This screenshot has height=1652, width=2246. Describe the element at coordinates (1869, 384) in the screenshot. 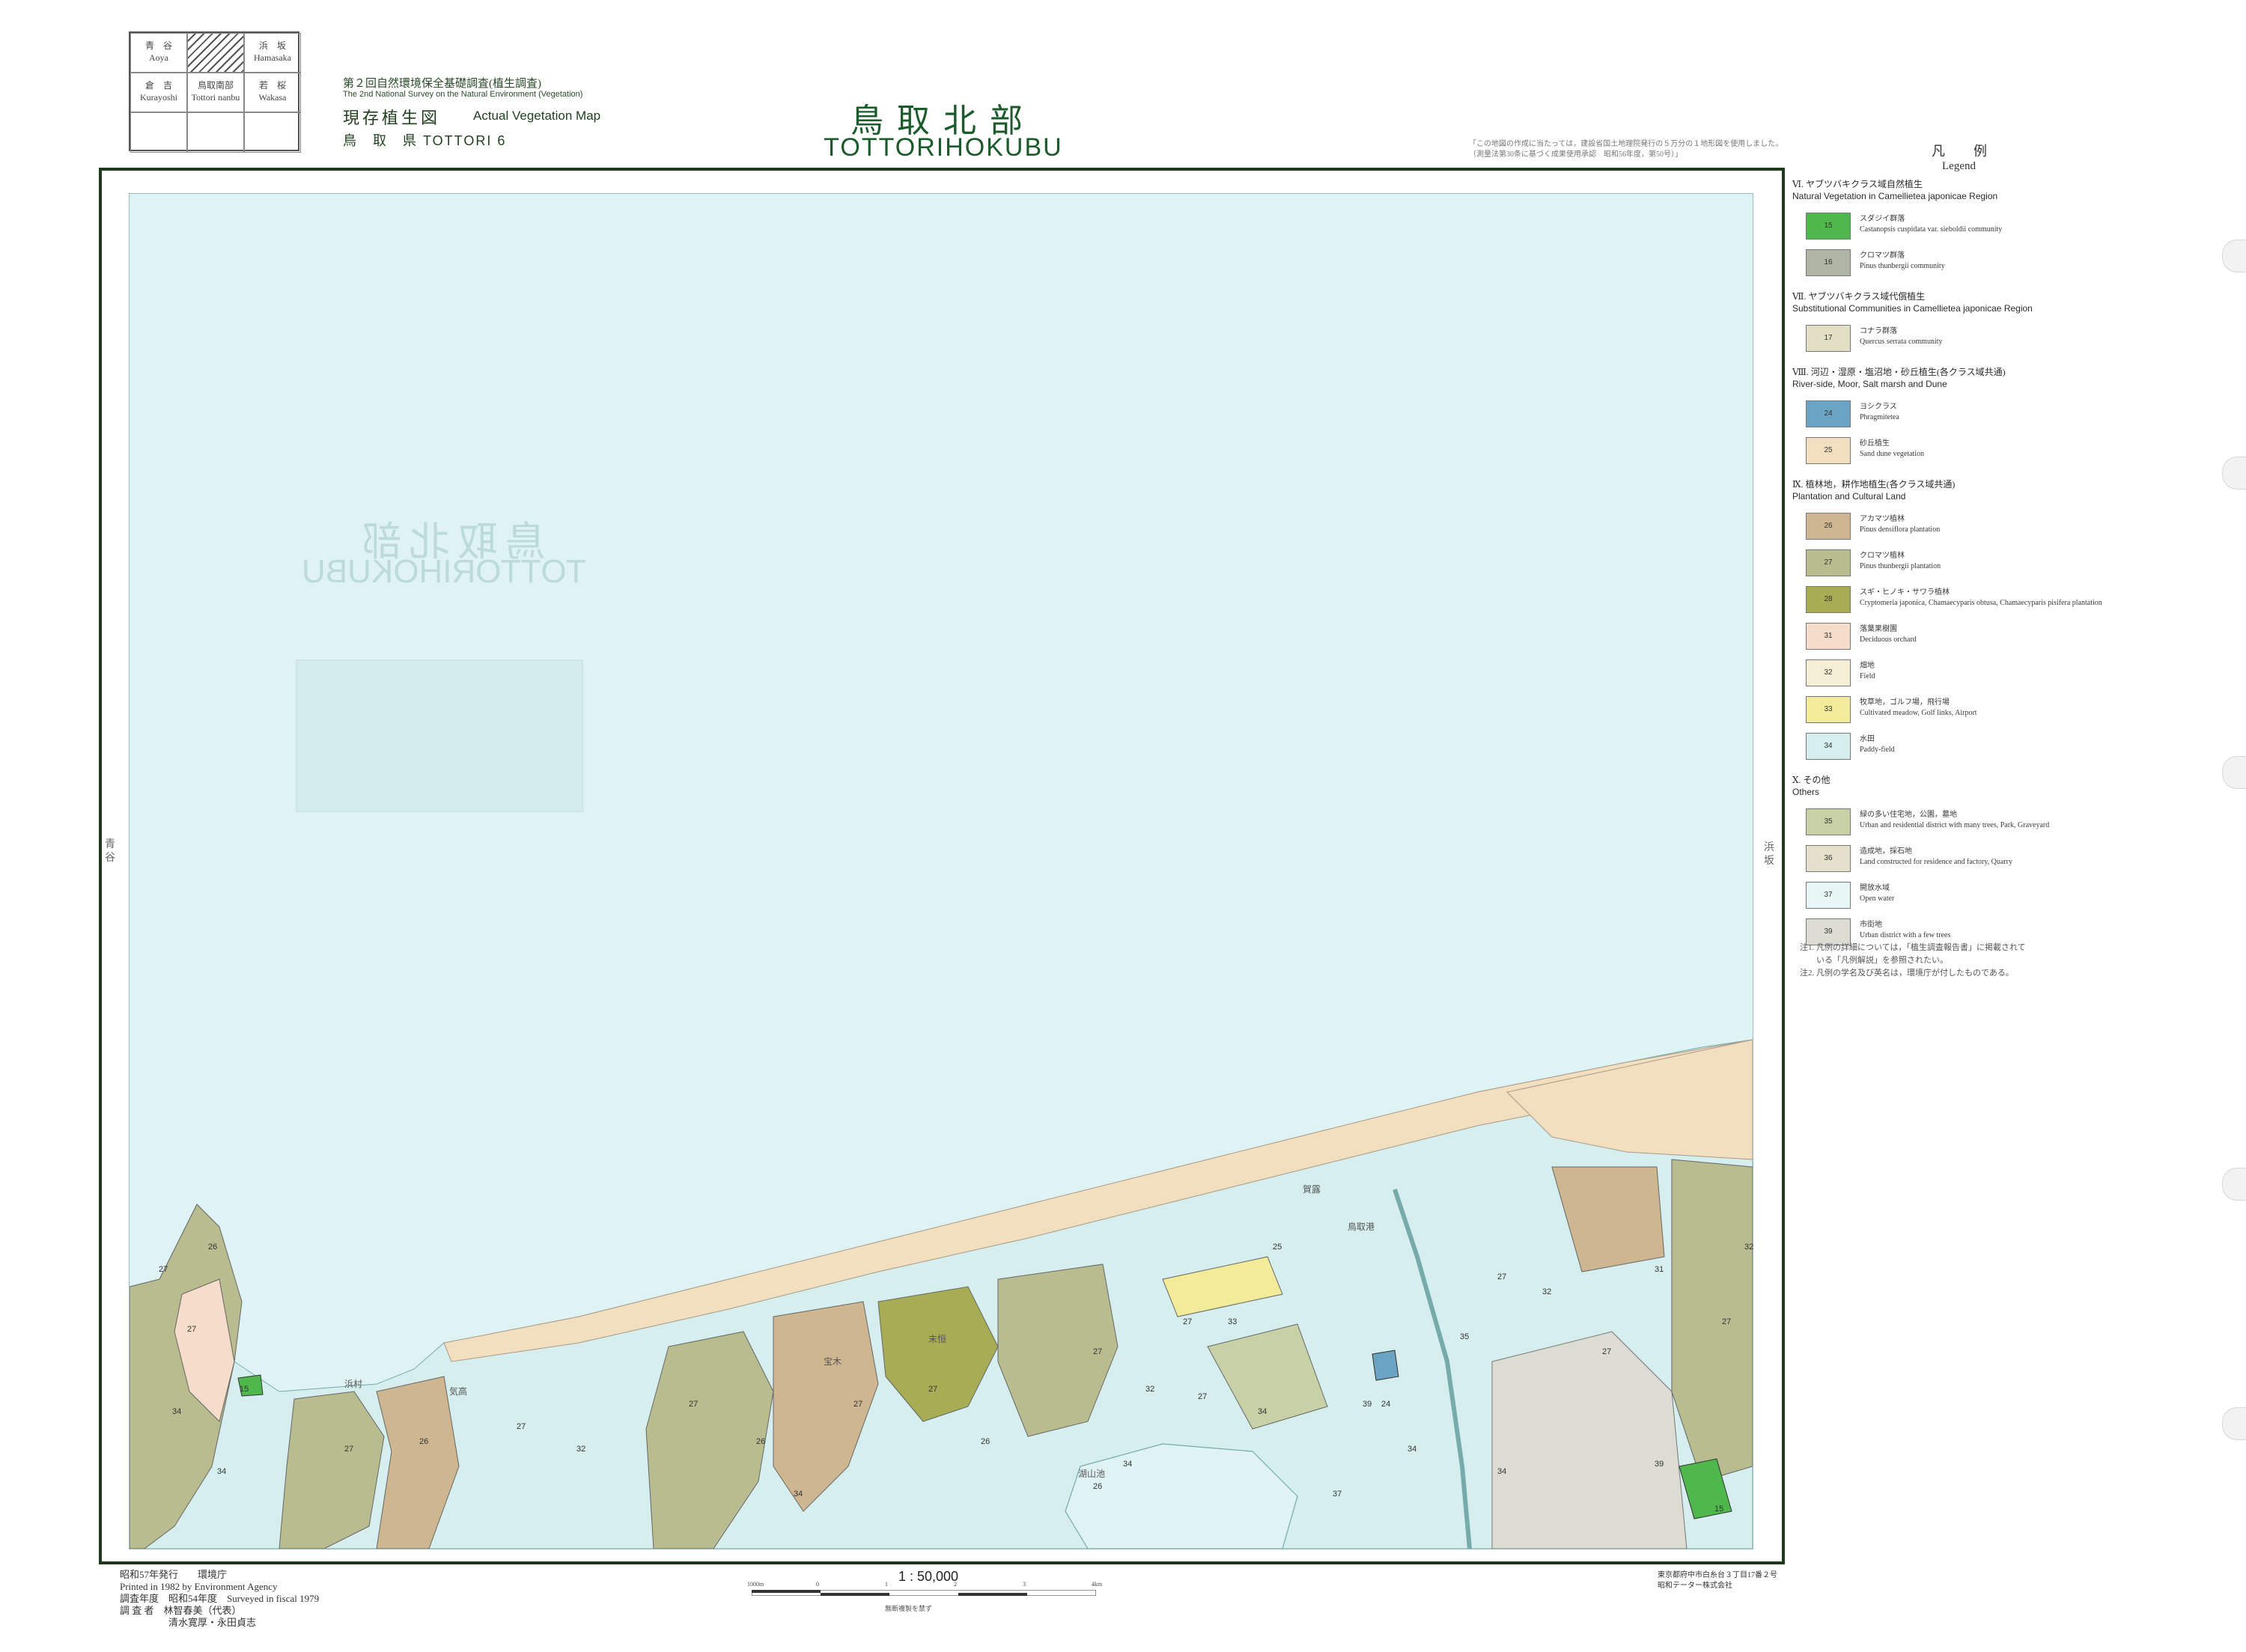

I see `legend-section-title-en: River-side, Moor, Salt marsh and Dune` at that location.